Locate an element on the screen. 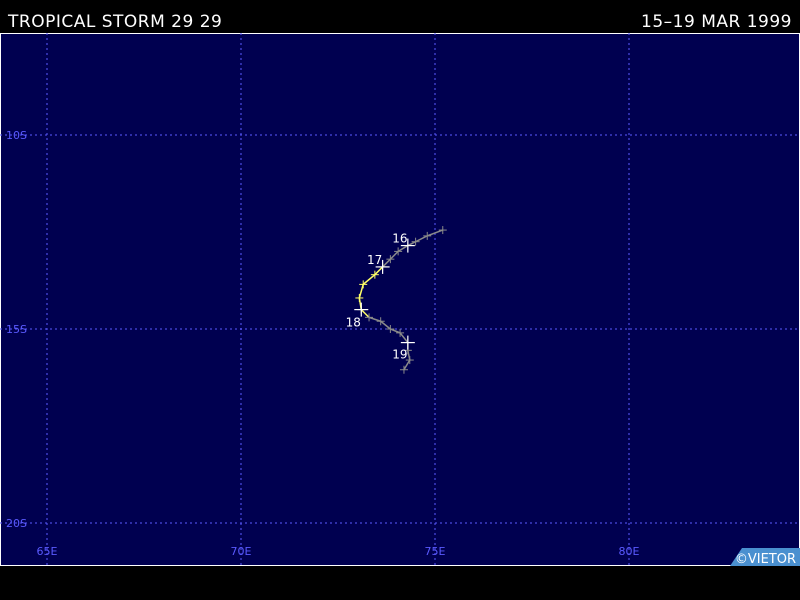 The image size is (800, 600). title-bar: TROPICAL STORM 29 29 15–19 MAR 1999 is located at coordinates (400, 17).